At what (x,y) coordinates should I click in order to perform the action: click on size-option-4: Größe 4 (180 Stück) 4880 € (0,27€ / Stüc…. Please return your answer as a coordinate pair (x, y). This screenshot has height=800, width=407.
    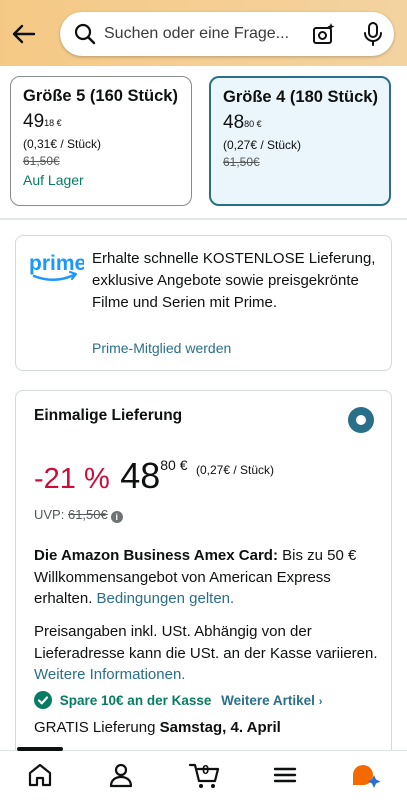
    Looking at the image, I should click on (300, 141).